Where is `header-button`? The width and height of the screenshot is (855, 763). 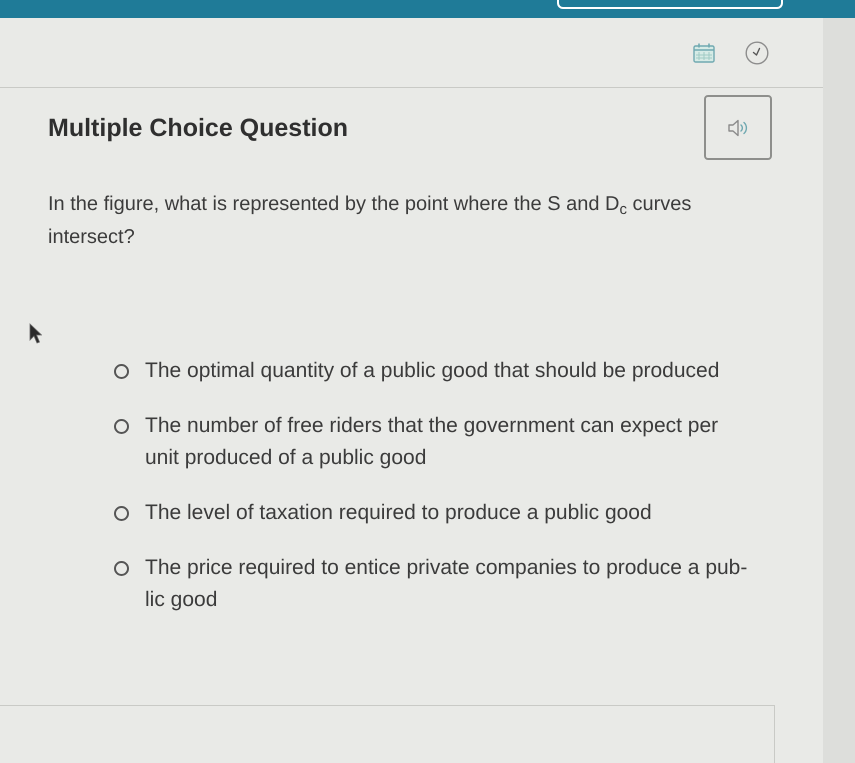 header-button is located at coordinates (670, 4).